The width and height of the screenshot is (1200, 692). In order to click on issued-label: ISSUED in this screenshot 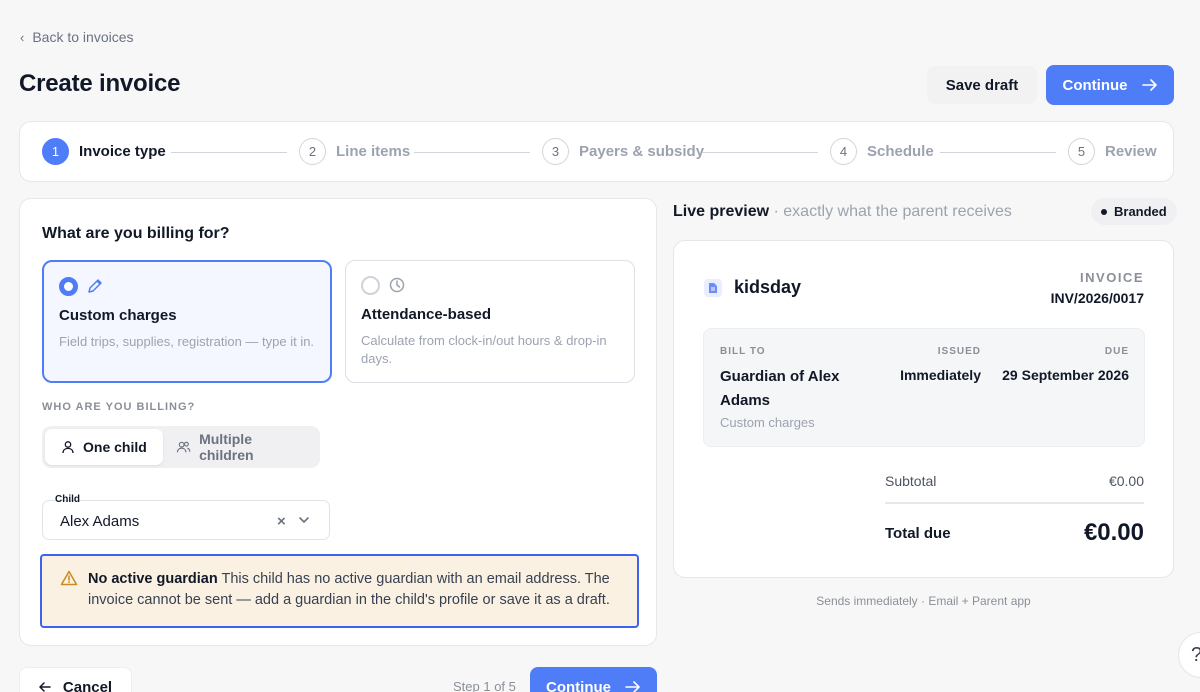, I will do `click(959, 351)`.